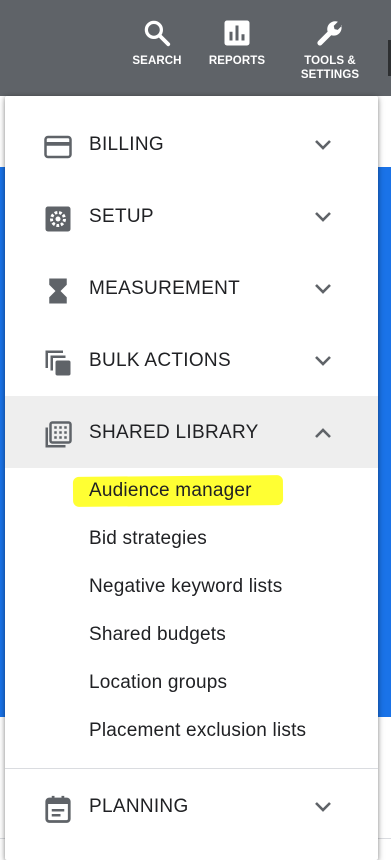 The height and width of the screenshot is (860, 391). What do you see at coordinates (157, 635) in the screenshot?
I see `submenu-item-shared-budgets: Shared budgets` at bounding box center [157, 635].